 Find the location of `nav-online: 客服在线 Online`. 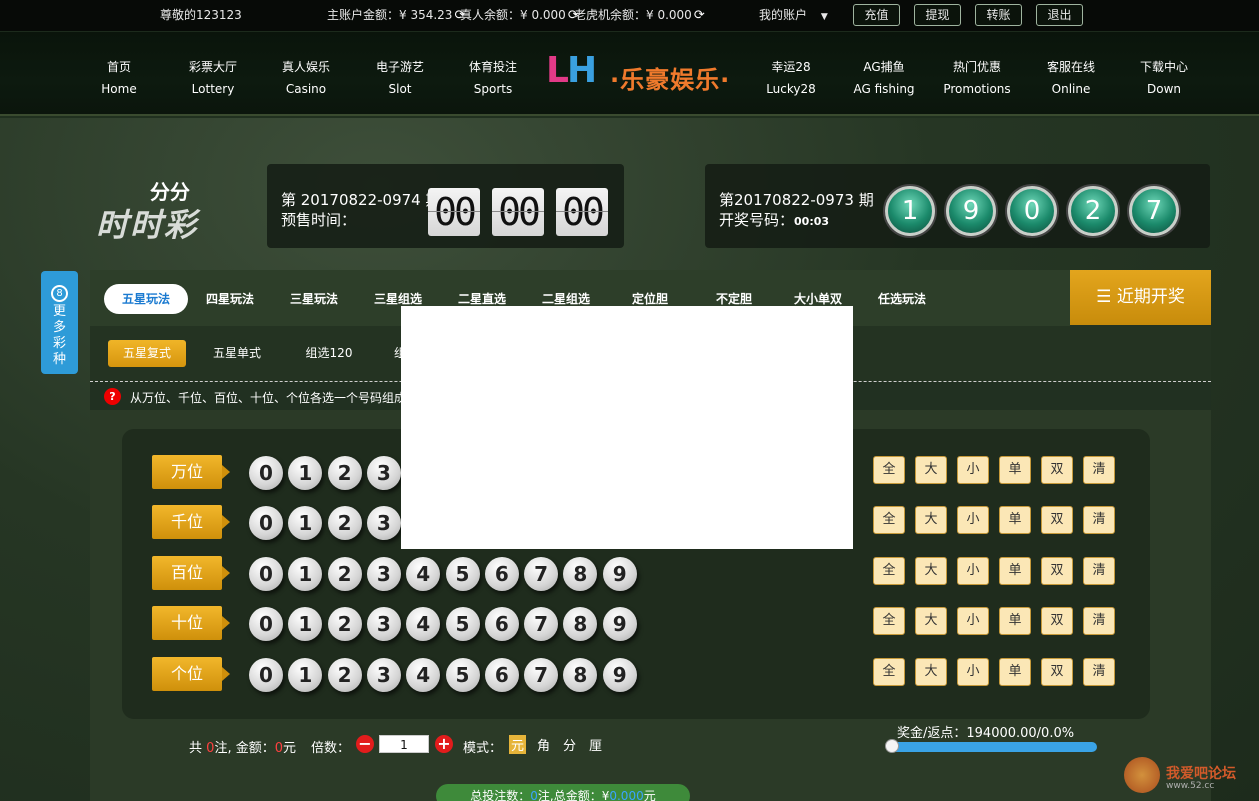

nav-online: 客服在线 Online is located at coordinates (1071, 78).